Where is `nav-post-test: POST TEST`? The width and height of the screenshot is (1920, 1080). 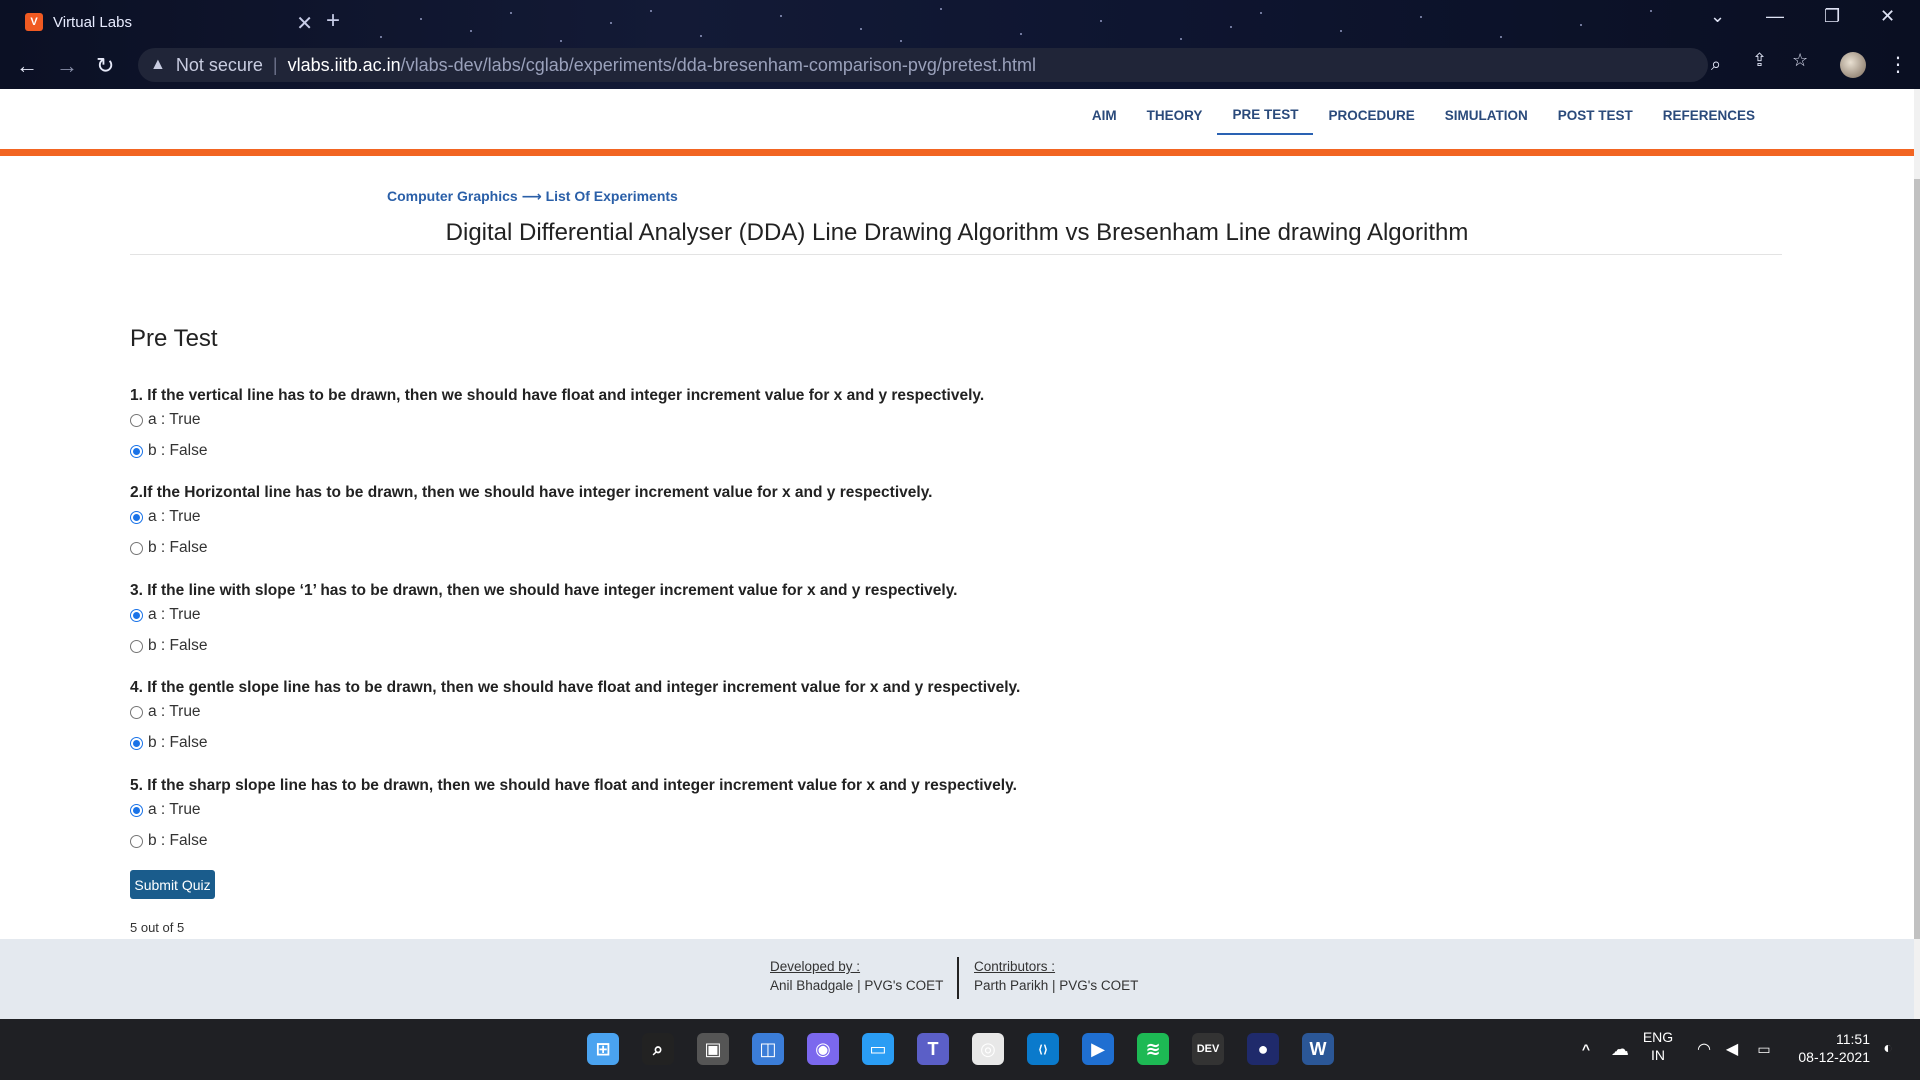
nav-post-test: POST TEST is located at coordinates (1595, 115).